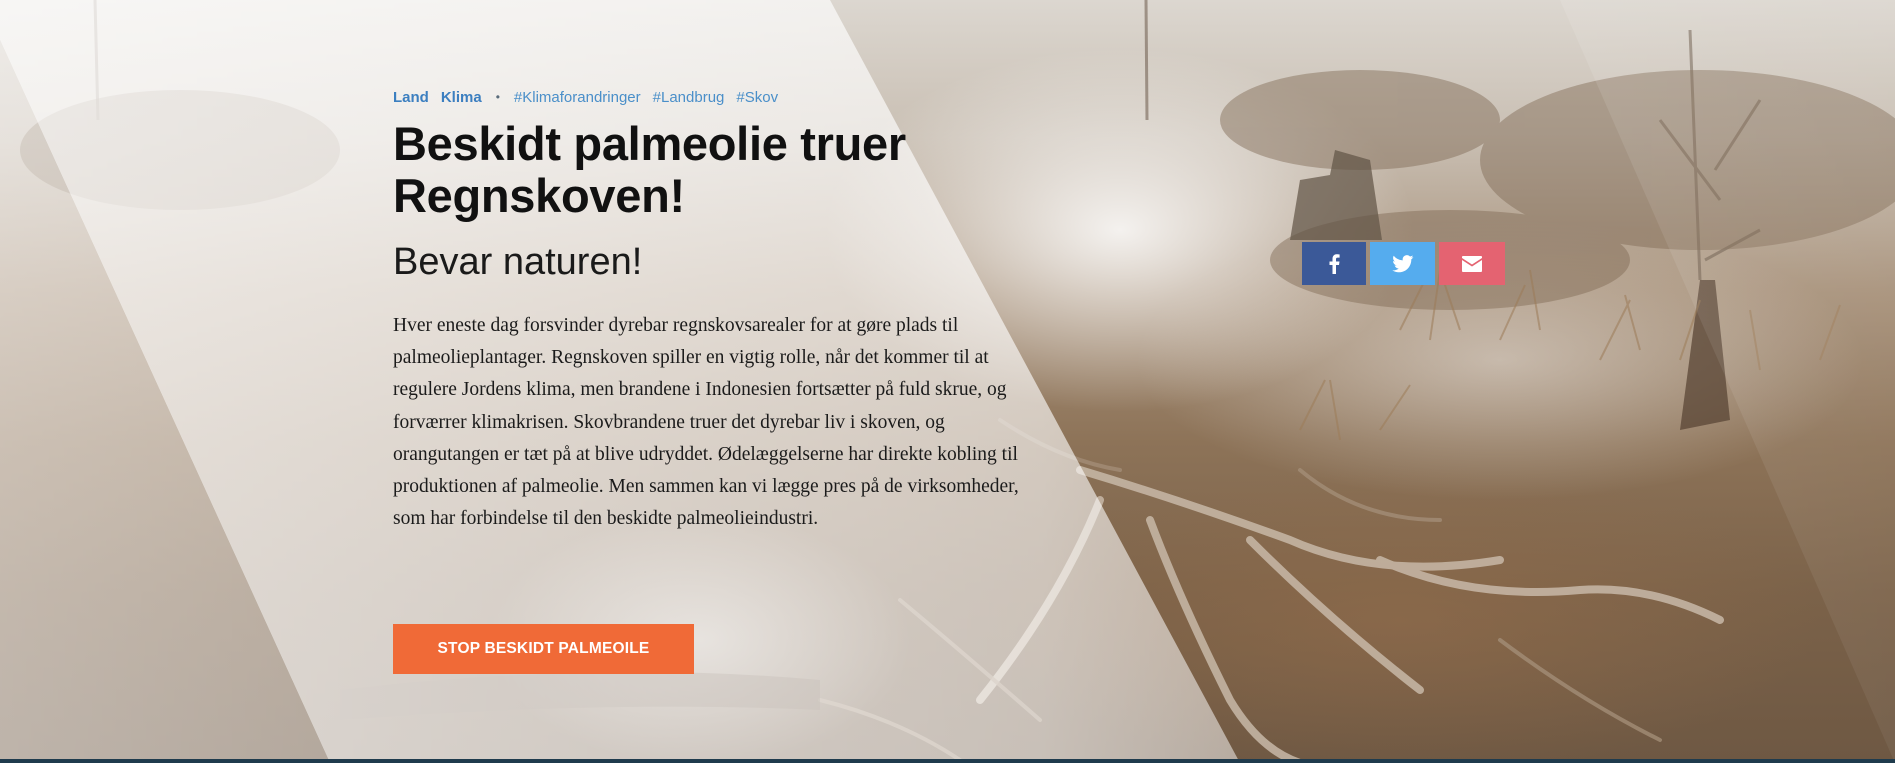 This screenshot has width=1895, height=763. I want to click on share-twitter-button, so click(1402, 263).